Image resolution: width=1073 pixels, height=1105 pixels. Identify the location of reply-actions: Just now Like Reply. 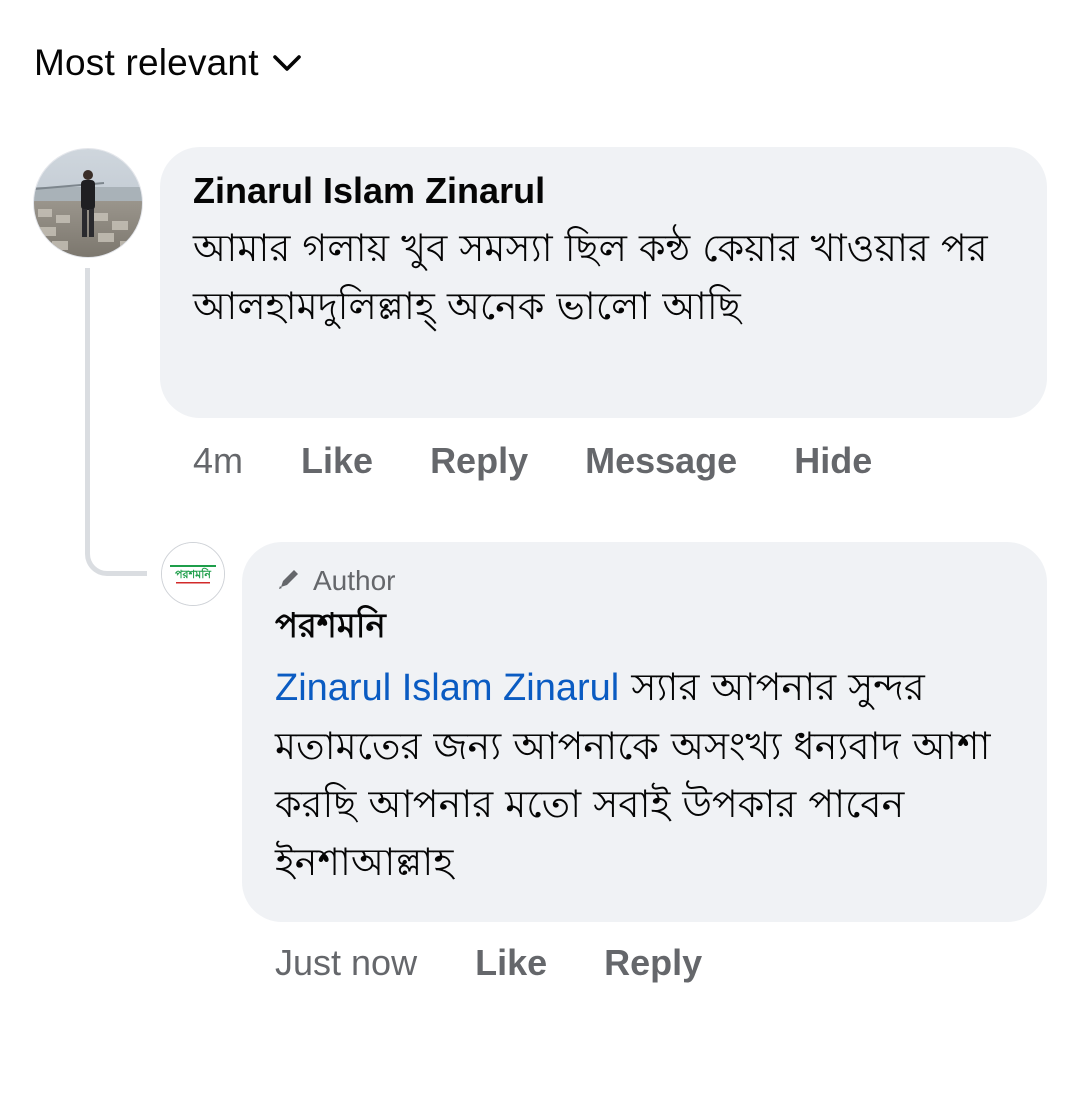
(517, 963).